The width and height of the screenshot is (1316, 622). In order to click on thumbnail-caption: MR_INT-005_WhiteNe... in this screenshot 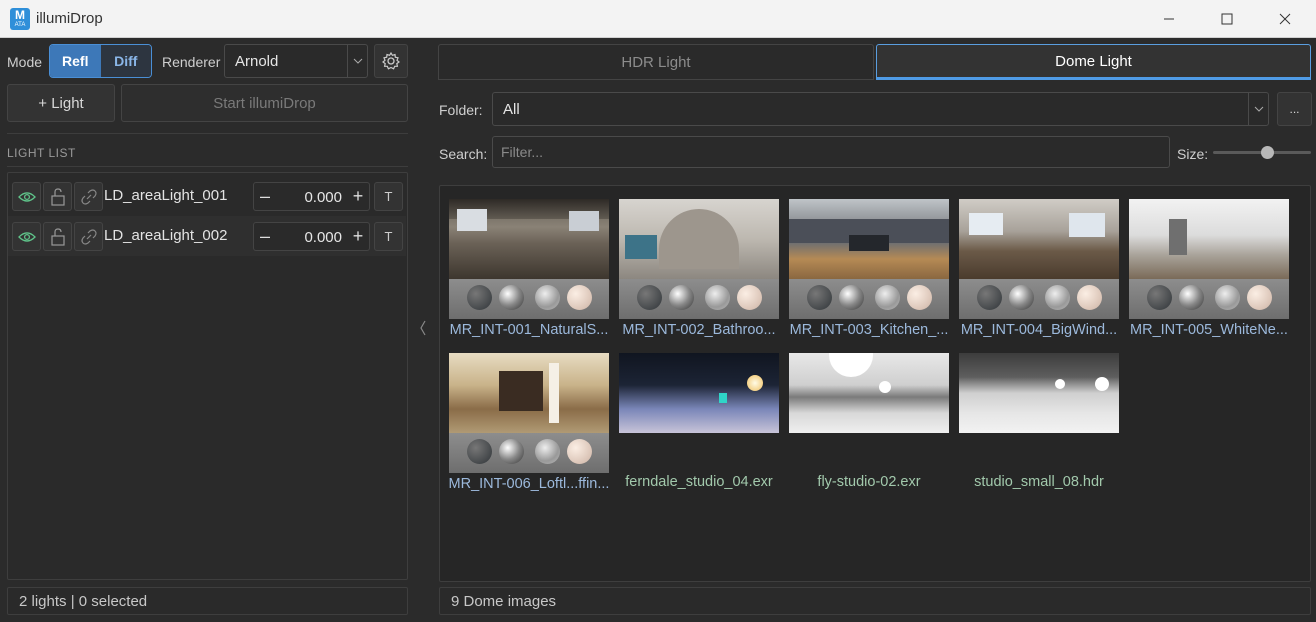, I will do `click(1209, 330)`.